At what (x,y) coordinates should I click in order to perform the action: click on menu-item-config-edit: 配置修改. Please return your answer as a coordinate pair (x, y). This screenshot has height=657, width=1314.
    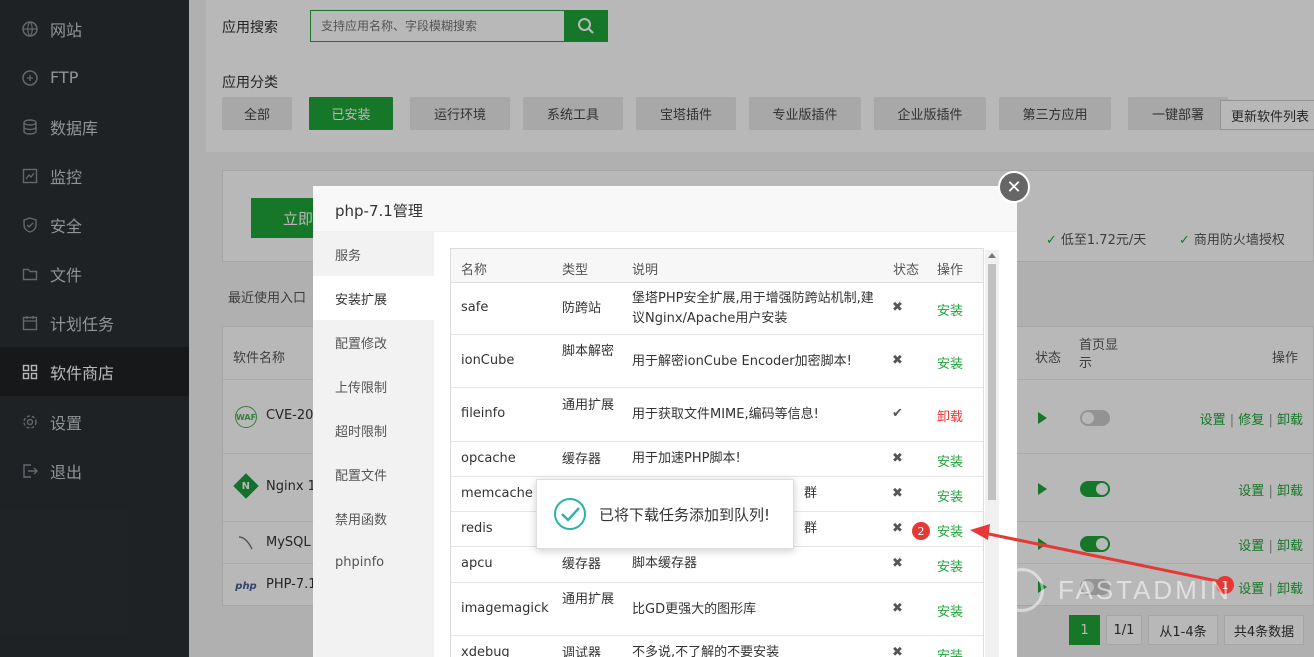
    Looking at the image, I should click on (373, 342).